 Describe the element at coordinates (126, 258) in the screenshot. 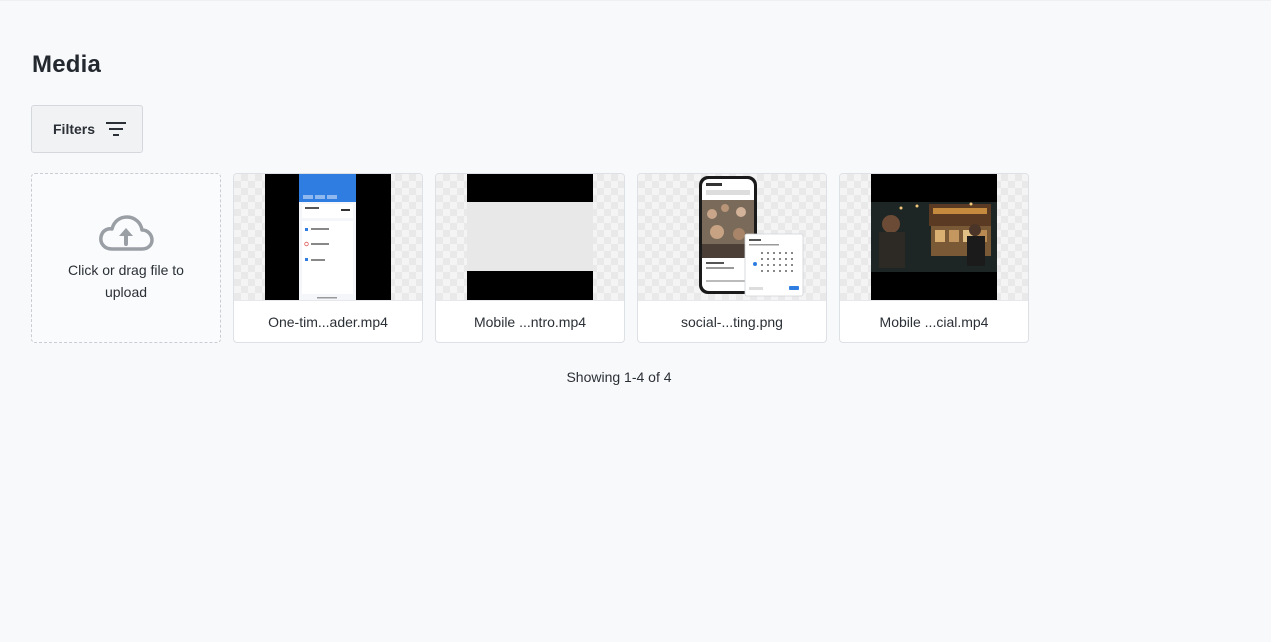

I see `upload-dropzone: Click or drag file to upload` at that location.